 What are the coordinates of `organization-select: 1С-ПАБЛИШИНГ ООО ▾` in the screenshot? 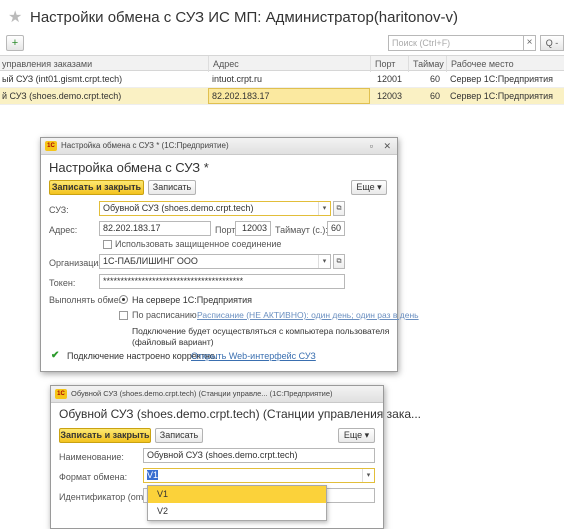 It's located at (215, 261).